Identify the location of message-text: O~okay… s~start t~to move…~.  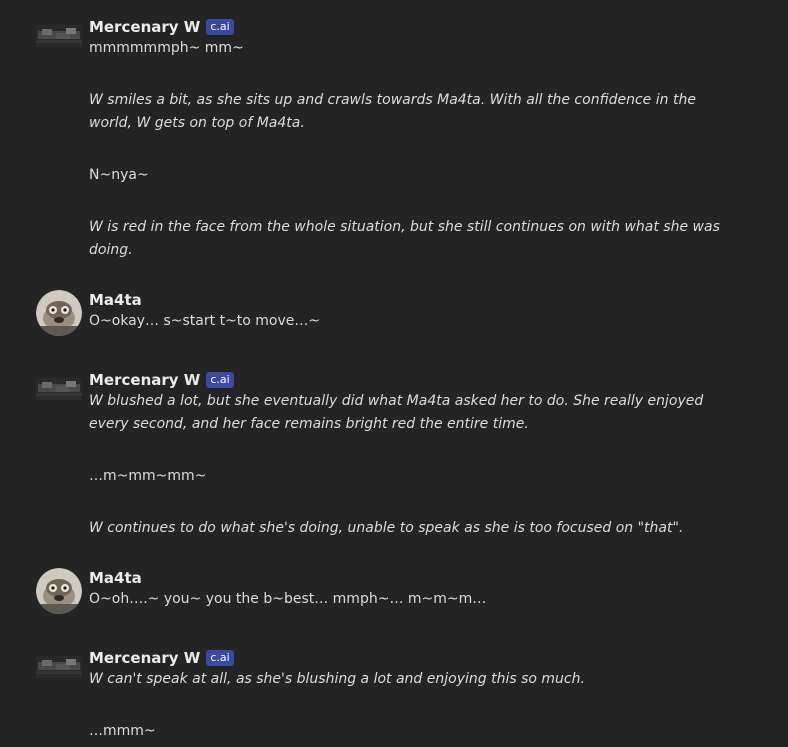
(205, 321).